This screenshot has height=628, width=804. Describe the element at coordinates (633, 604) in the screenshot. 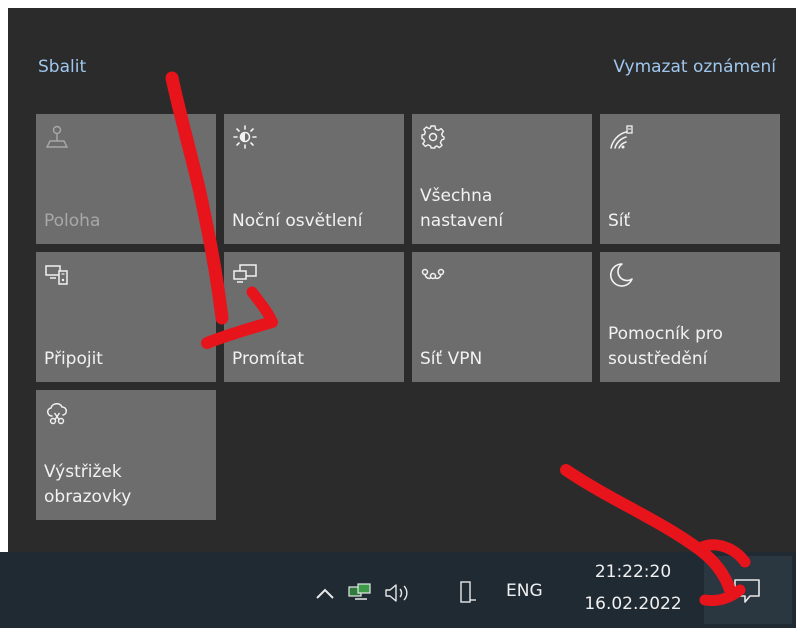

I see `clock-date: 16.02.2022` at that location.